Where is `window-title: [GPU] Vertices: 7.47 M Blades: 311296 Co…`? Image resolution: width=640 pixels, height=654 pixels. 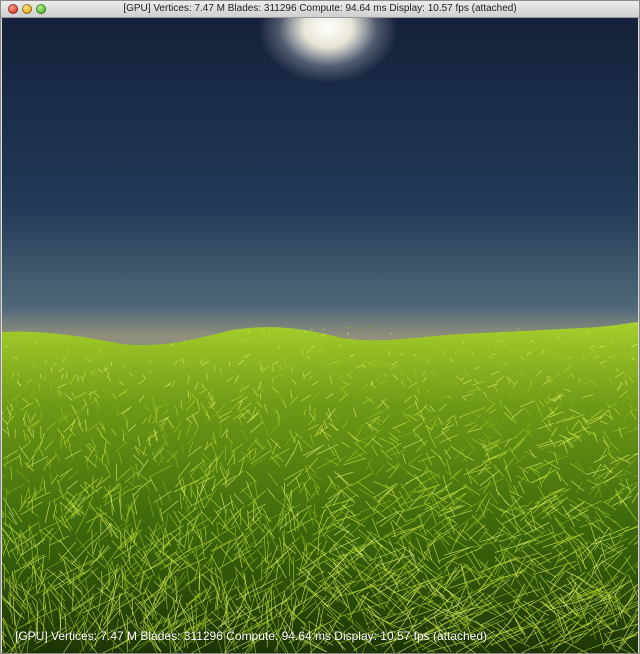 window-title: [GPU] Vertices: 7.47 M Blades: 311296 Co… is located at coordinates (320, 8).